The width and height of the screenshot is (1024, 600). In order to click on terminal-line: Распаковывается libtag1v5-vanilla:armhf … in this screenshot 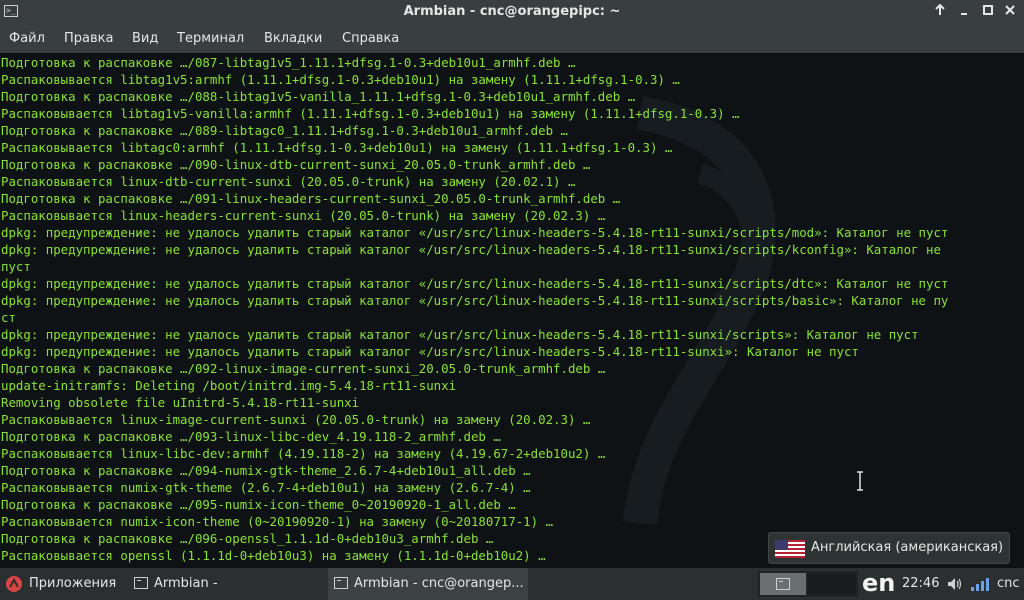, I will do `click(370, 113)`.